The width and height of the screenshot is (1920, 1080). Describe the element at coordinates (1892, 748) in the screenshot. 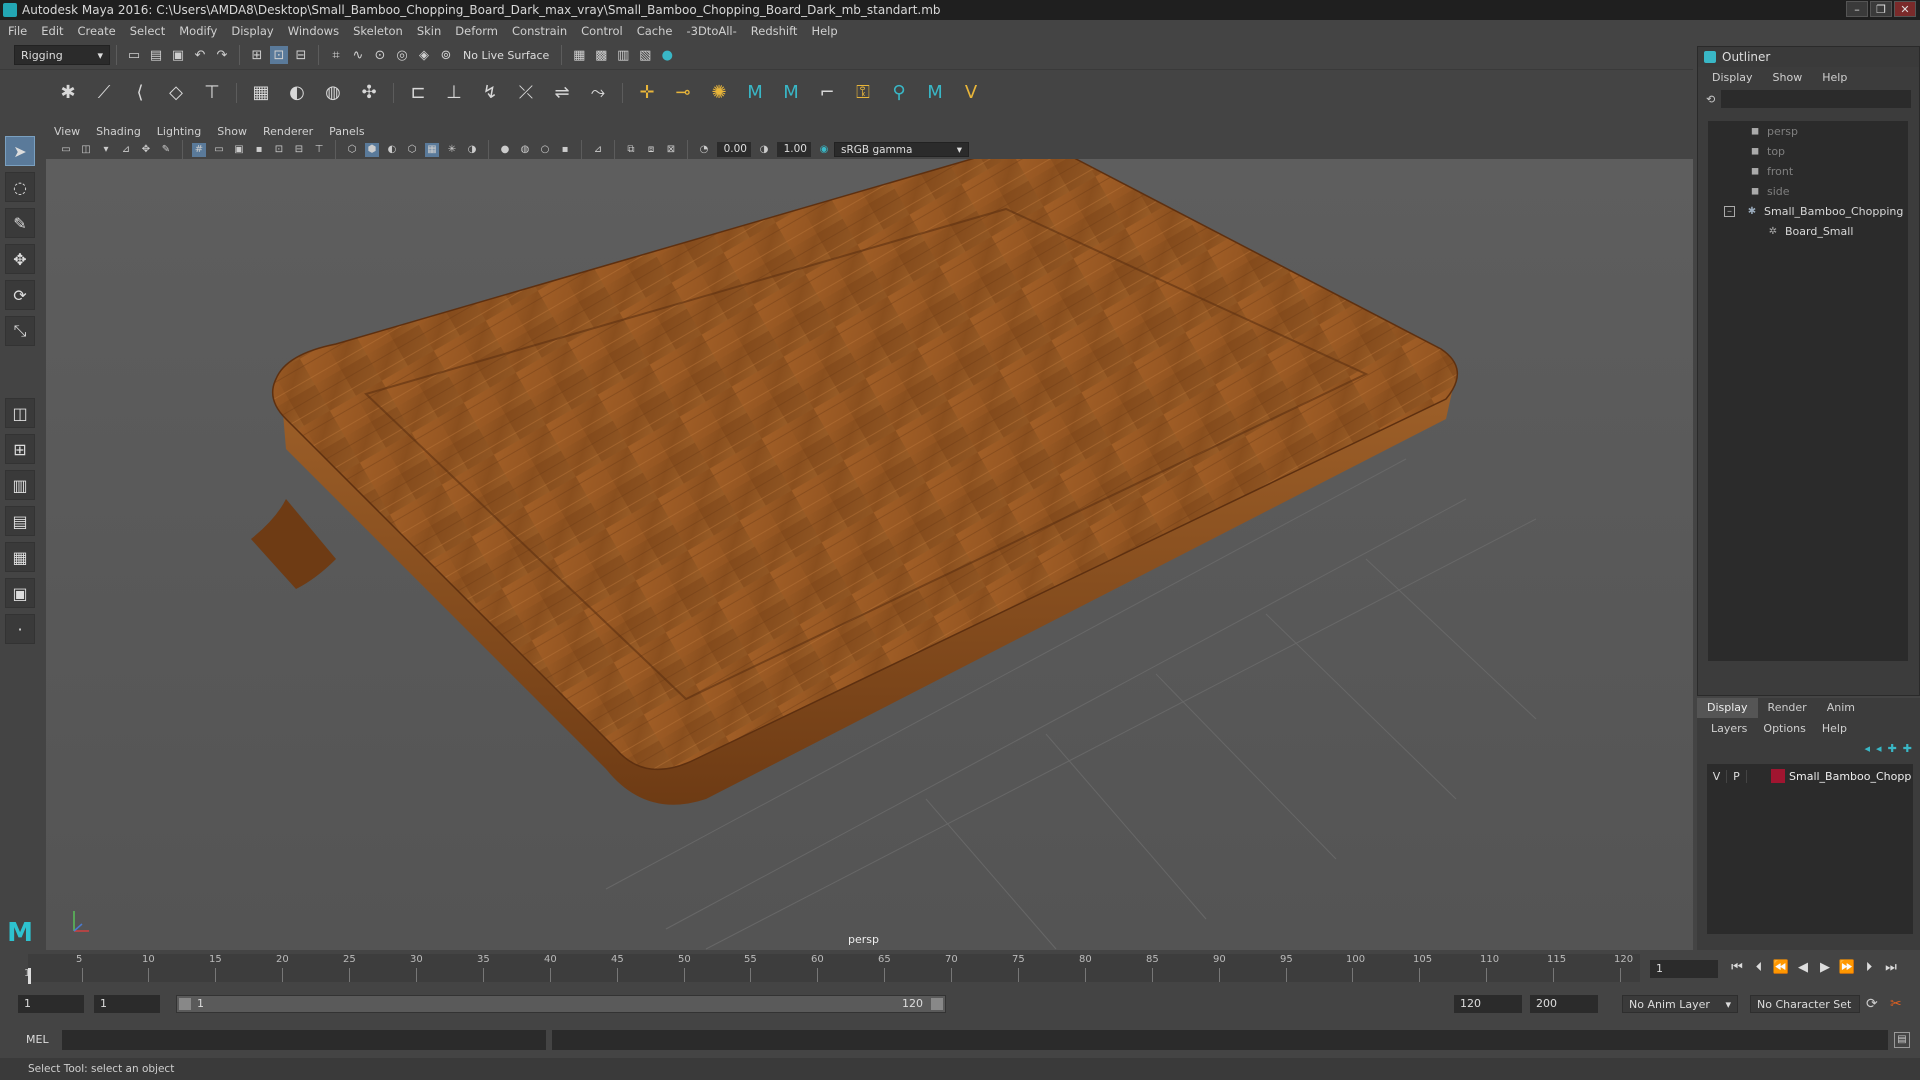

I see `new-layer-icon: ✚` at that location.